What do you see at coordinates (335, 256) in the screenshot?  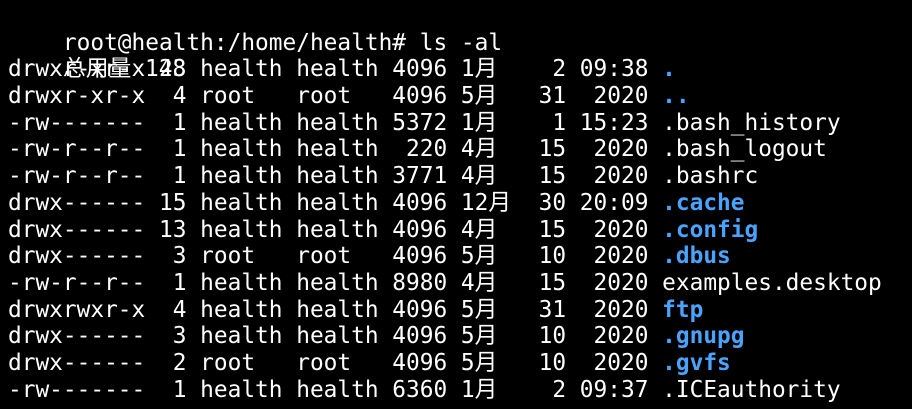 I see `listing-meta: drwx------ 3 root root 4096 5月 10 2020` at bounding box center [335, 256].